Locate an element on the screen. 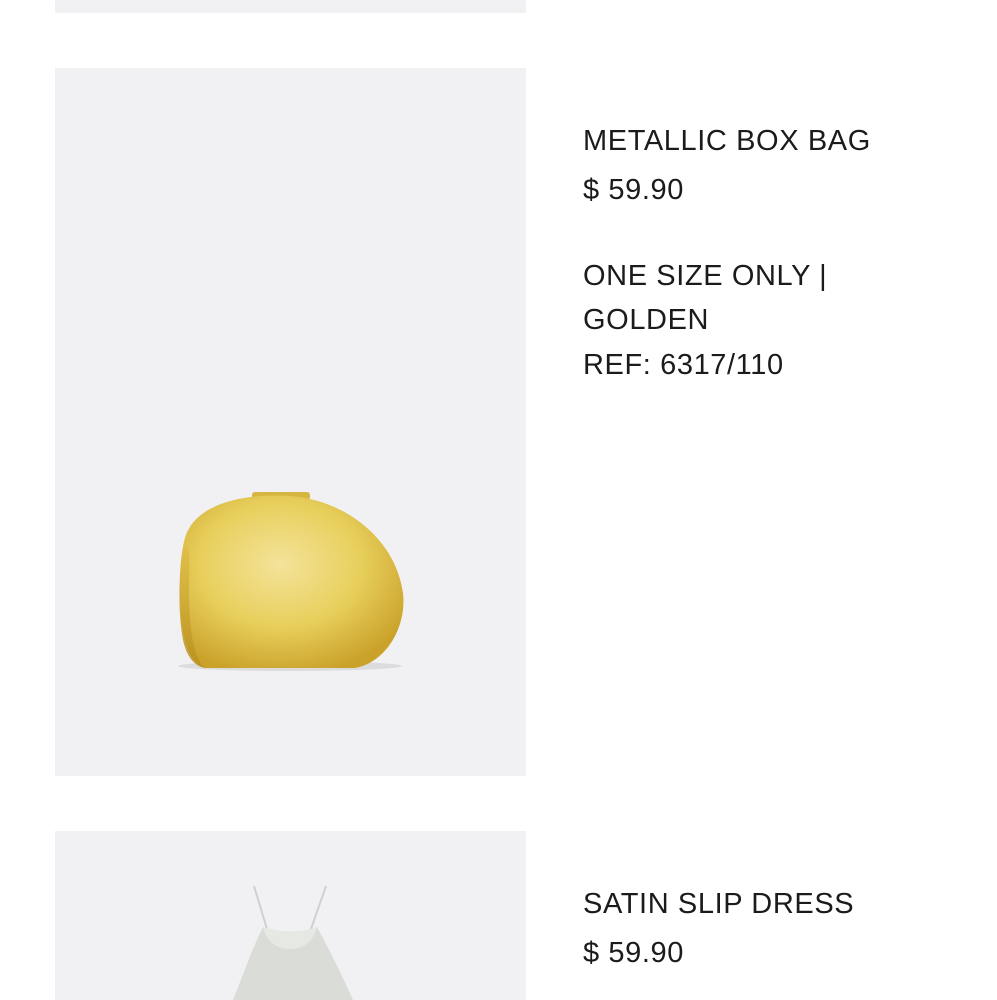 The width and height of the screenshot is (997, 1000). product-reference: REF: 6317/110 is located at coordinates (683, 365).